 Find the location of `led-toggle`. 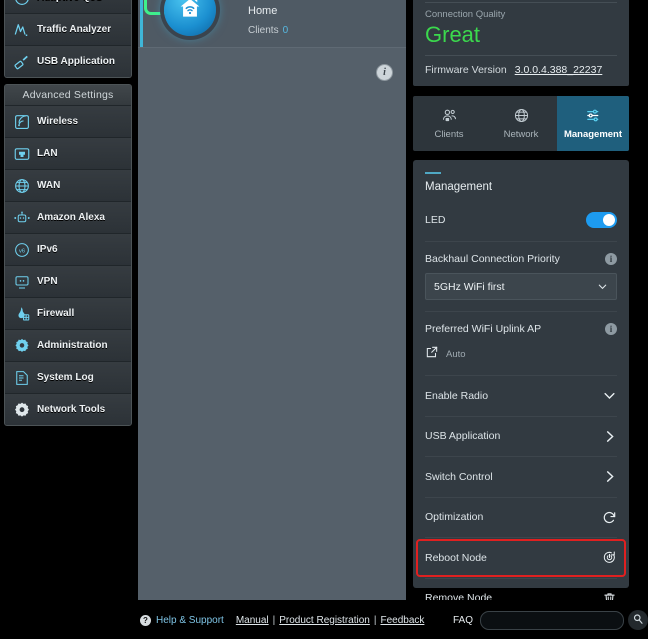

led-toggle is located at coordinates (601, 220).